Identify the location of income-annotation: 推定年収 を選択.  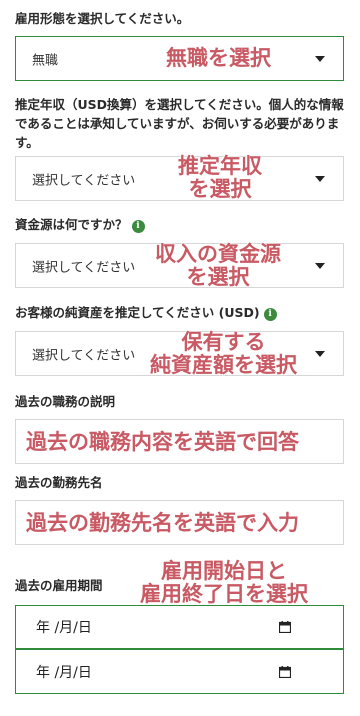
(220, 177).